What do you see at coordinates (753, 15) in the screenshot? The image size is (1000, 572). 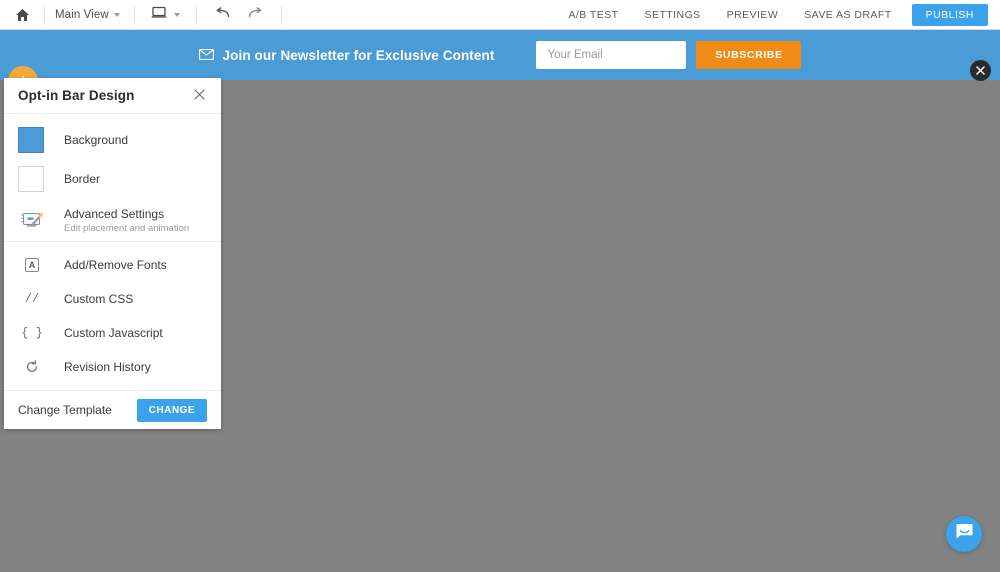 I see `preview-button: PREVIEW` at bounding box center [753, 15].